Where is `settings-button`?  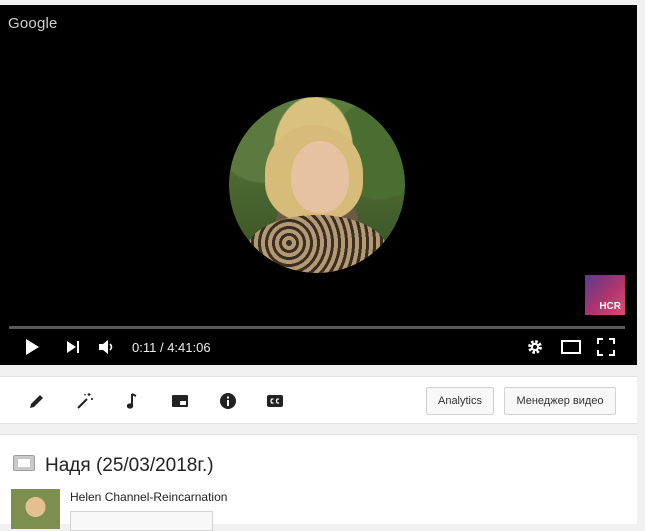 settings-button is located at coordinates (535, 347).